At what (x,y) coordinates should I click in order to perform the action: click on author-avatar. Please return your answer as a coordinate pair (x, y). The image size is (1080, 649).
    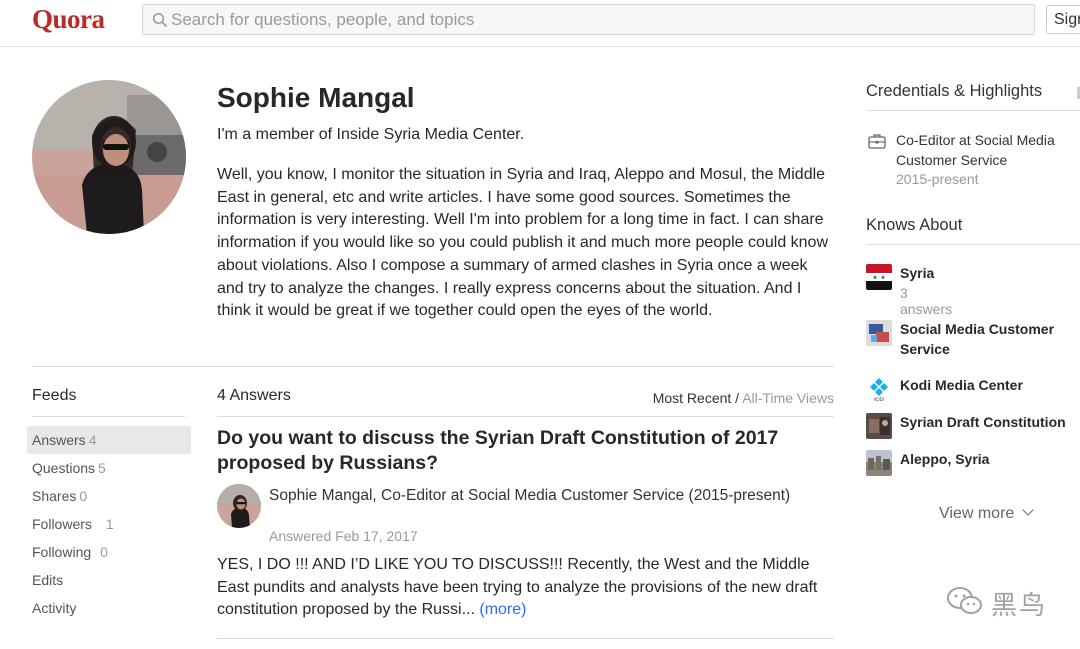
    Looking at the image, I should click on (239, 506).